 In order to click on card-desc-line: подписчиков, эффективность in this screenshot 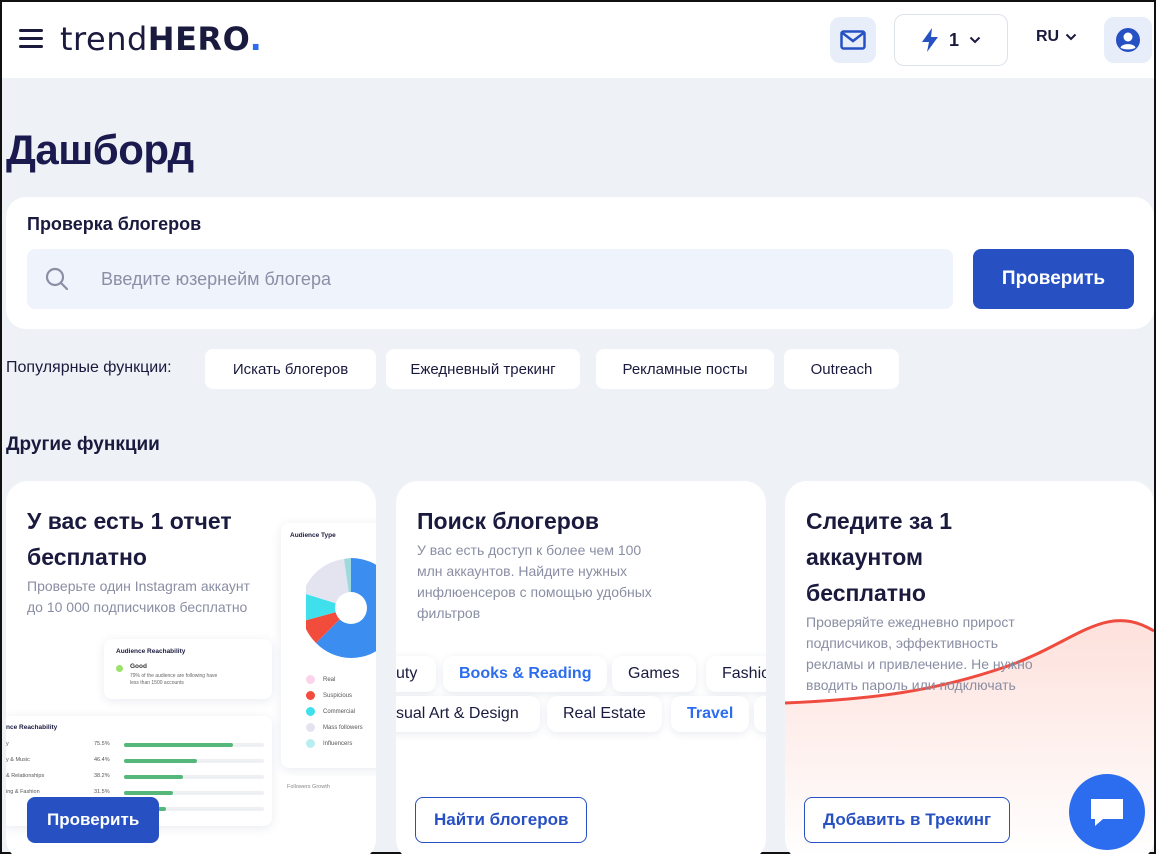, I will do `click(902, 643)`.